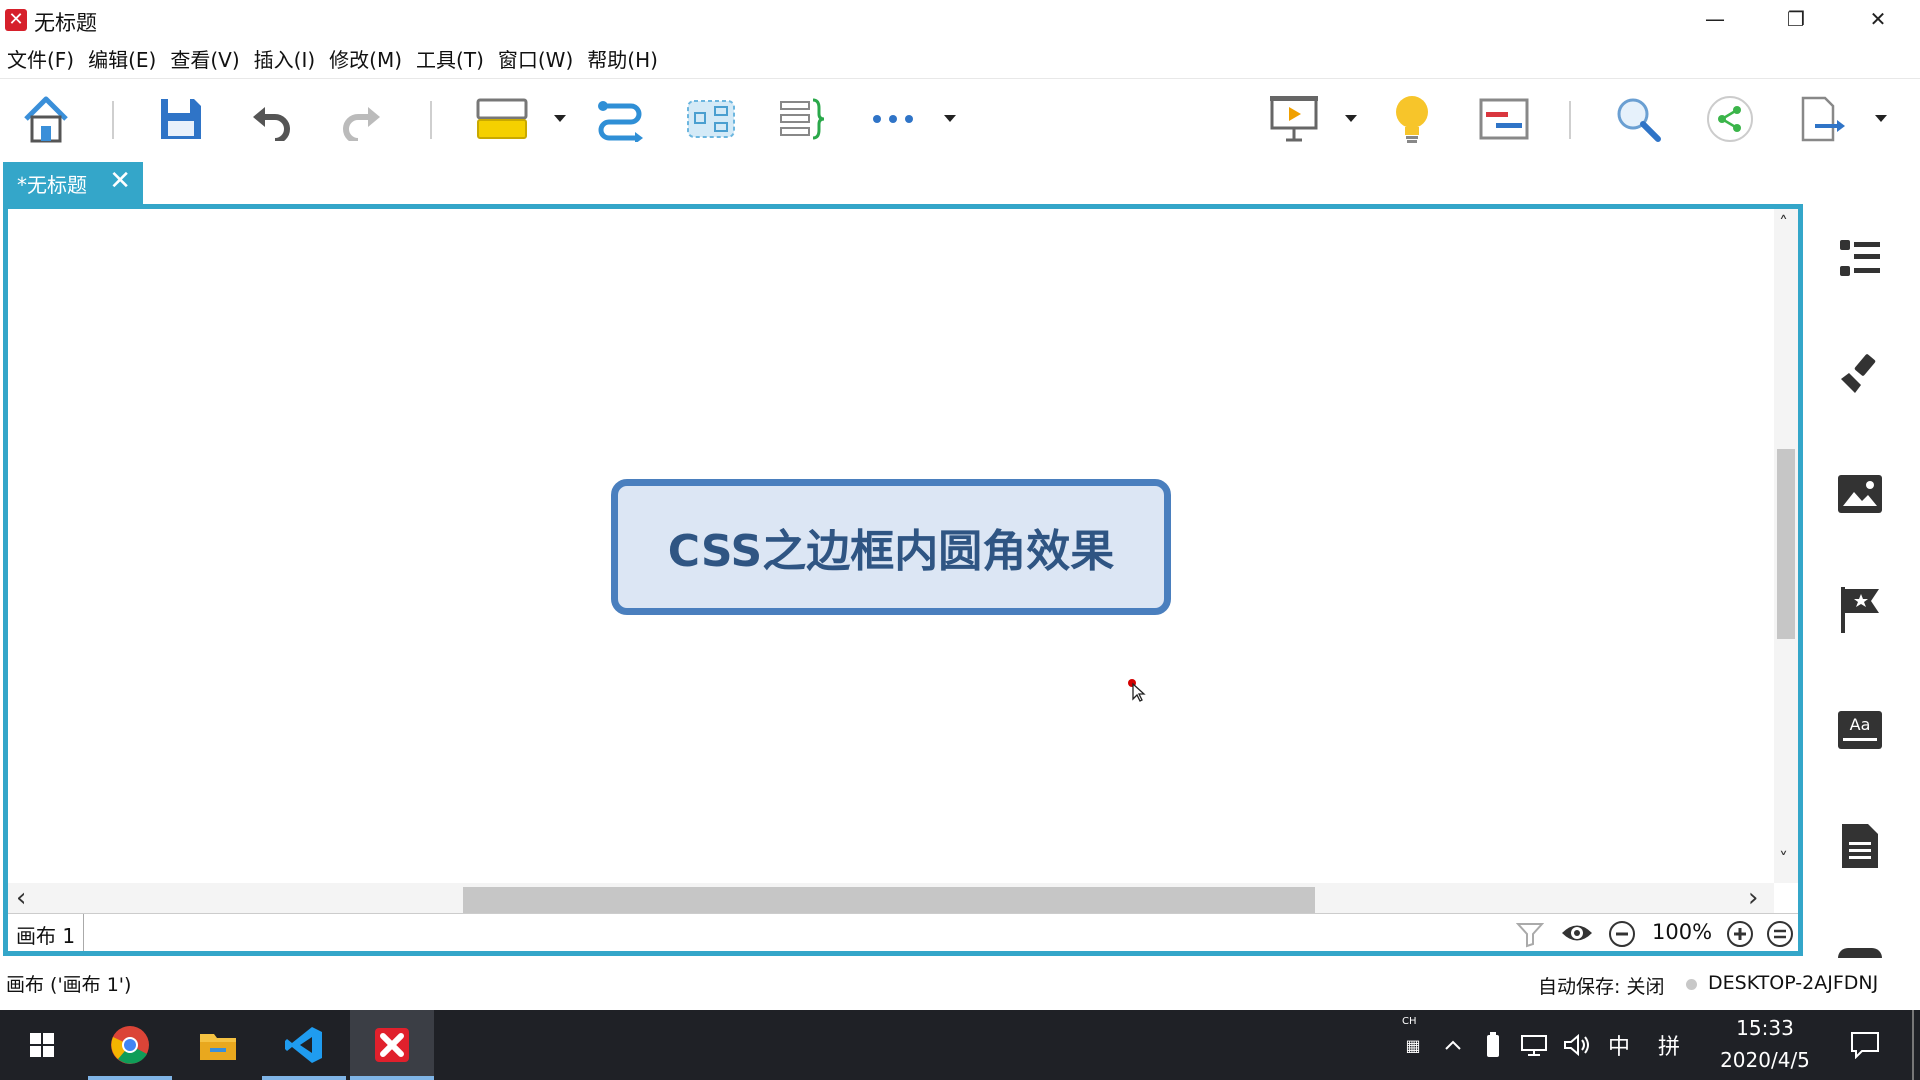 The height and width of the screenshot is (1080, 1920). I want to click on clock-date: 2020/4/5, so click(1765, 1060).